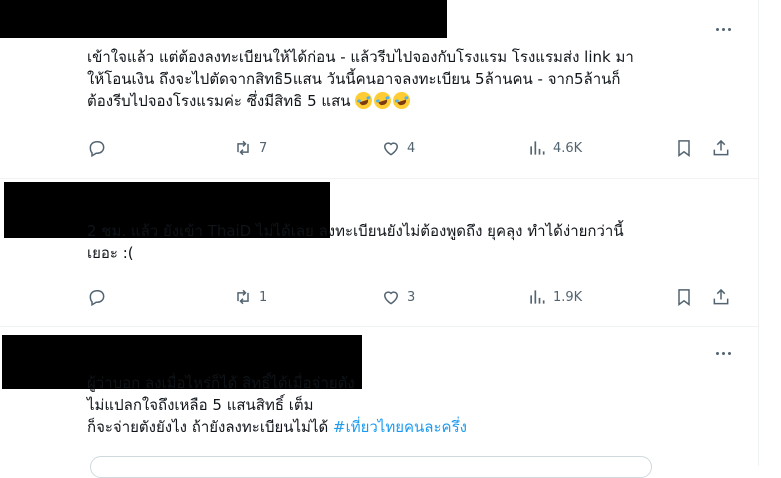 Image resolution: width=781 pixels, height=478 pixels. I want to click on tweet-text-segment: ก็จะจ่ายตังยังไง ถ้ายังลงทะเบียนไม่ได้, so click(210, 427).